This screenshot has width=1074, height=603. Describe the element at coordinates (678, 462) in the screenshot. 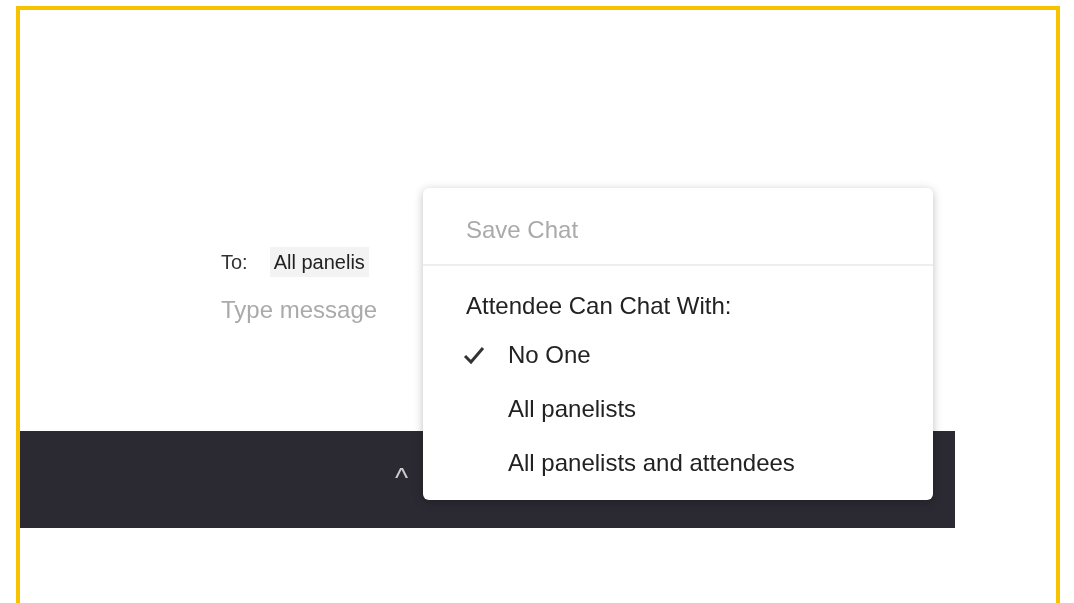

I see `menu-option: All panelists and attendees` at that location.